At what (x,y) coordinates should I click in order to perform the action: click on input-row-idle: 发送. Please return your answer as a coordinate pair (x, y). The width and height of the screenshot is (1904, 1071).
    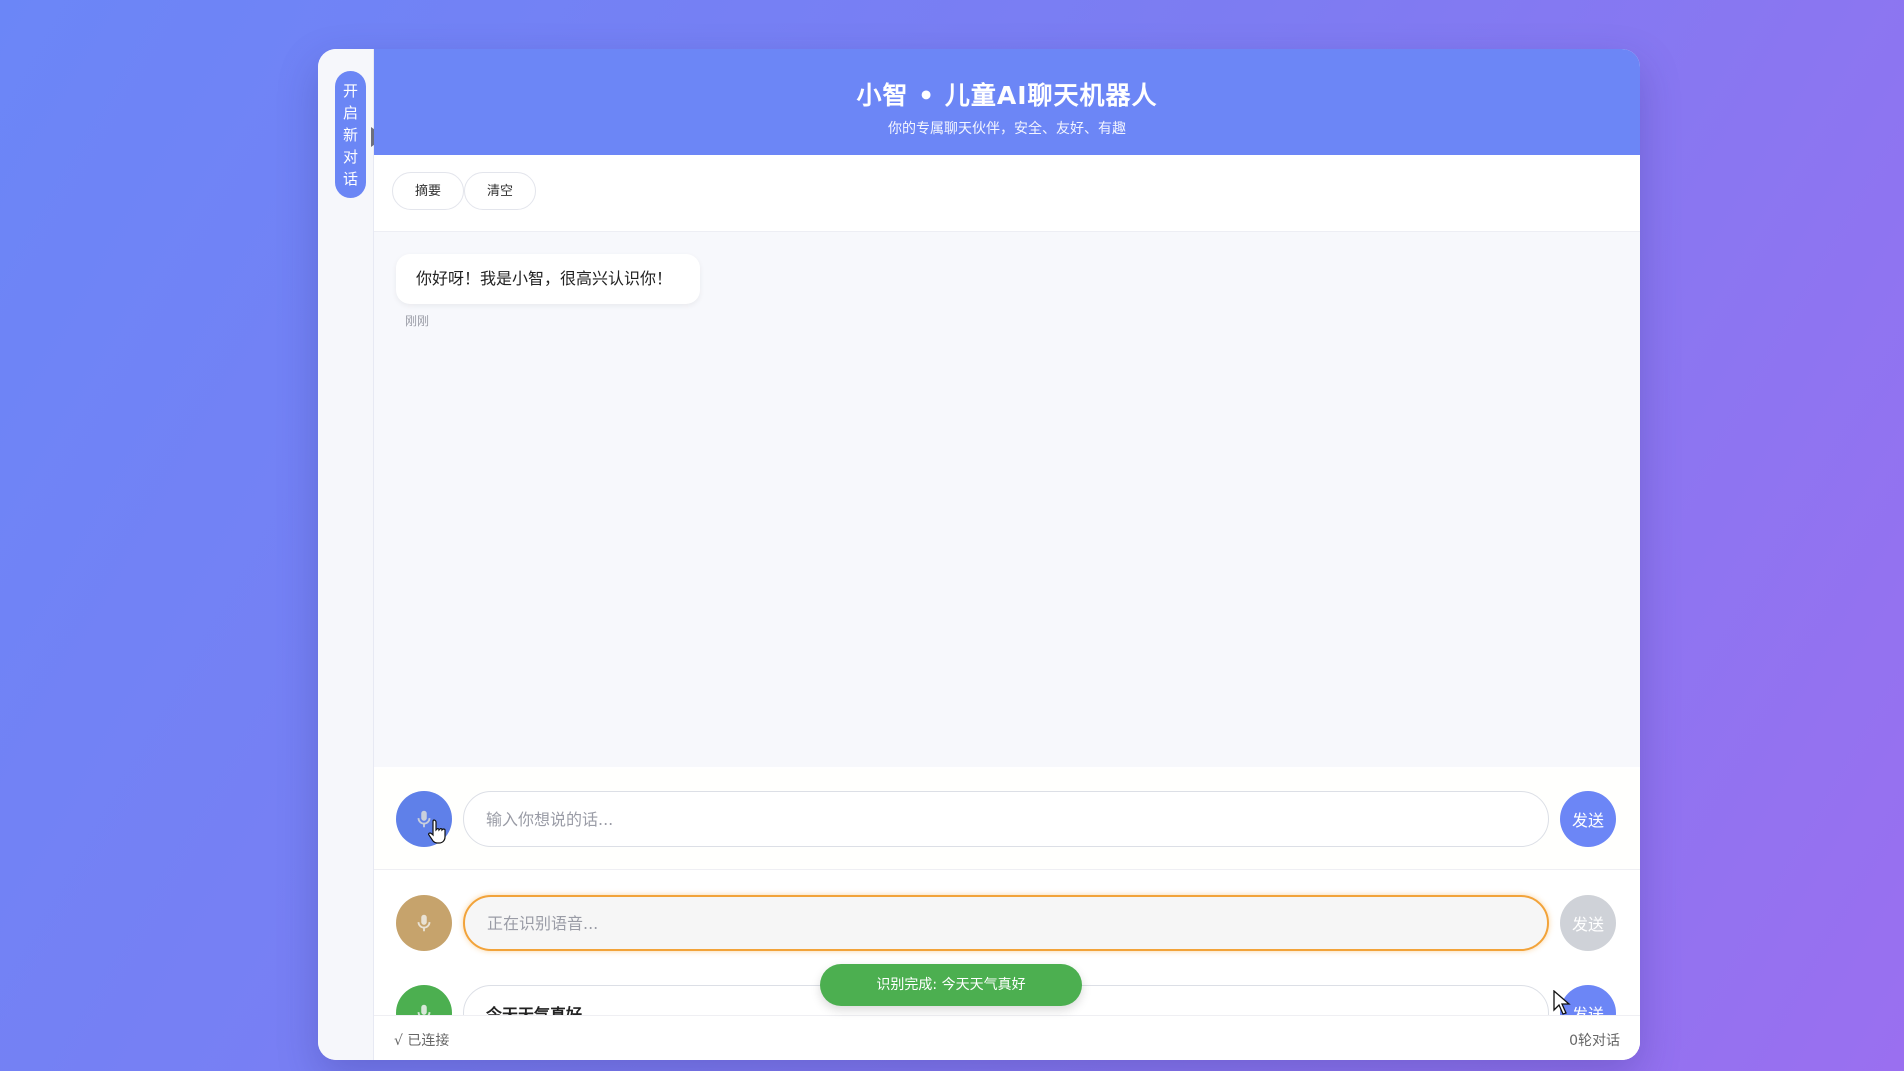
    Looking at the image, I should click on (1007, 819).